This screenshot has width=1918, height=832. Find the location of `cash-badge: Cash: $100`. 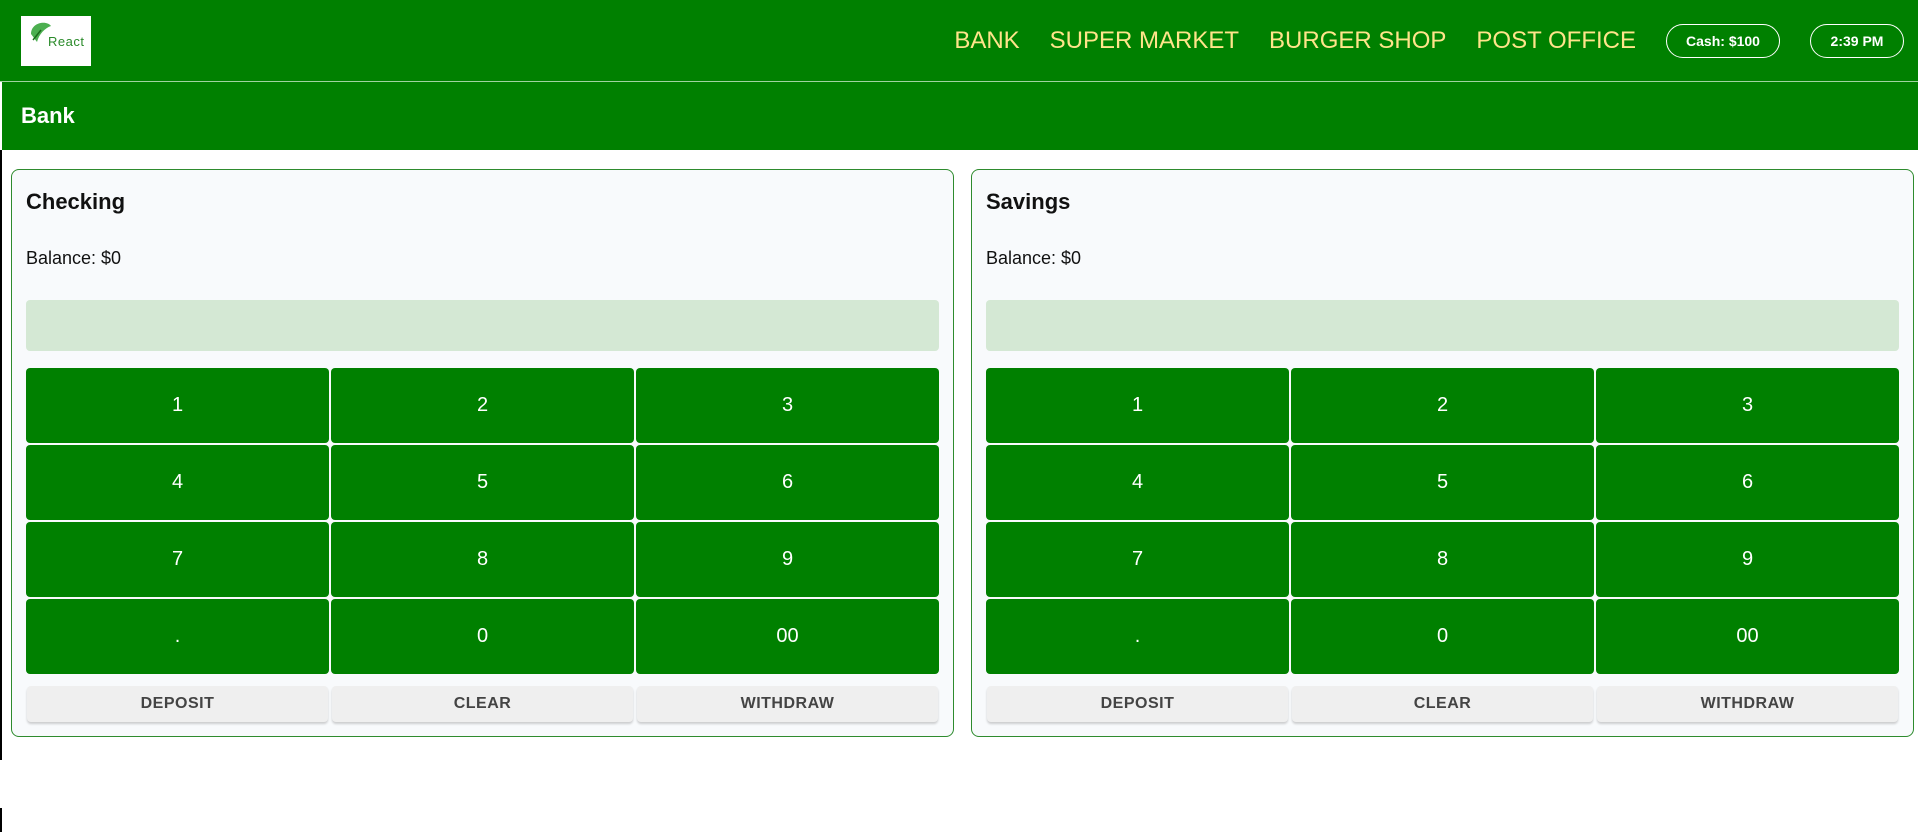

cash-badge: Cash: $100 is located at coordinates (1723, 41).